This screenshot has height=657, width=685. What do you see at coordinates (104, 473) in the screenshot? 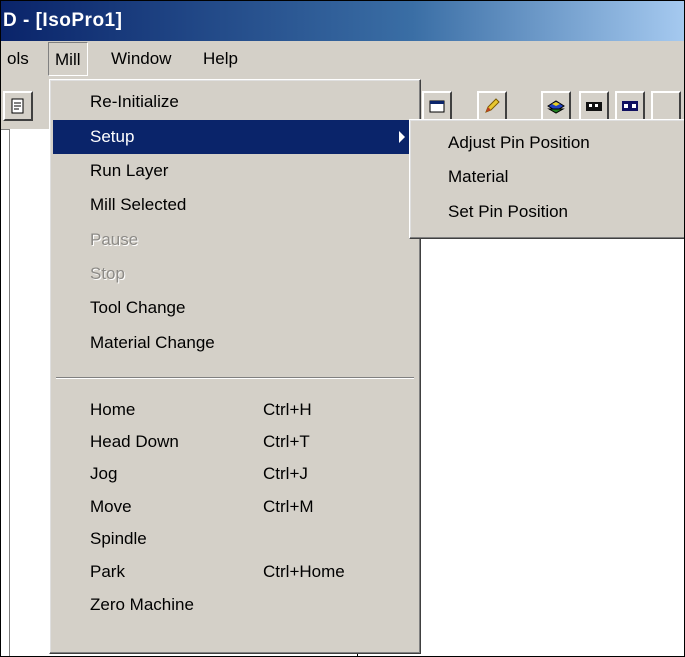
I see `menu-item-label: Jog` at bounding box center [104, 473].